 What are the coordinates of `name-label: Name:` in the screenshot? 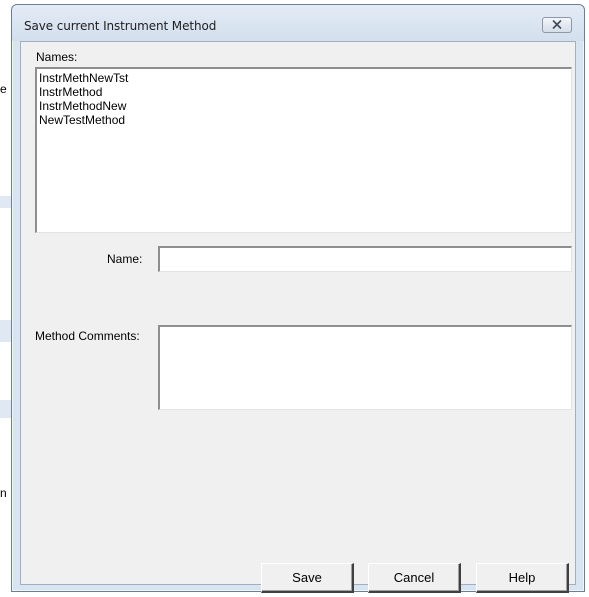 It's located at (125, 259).